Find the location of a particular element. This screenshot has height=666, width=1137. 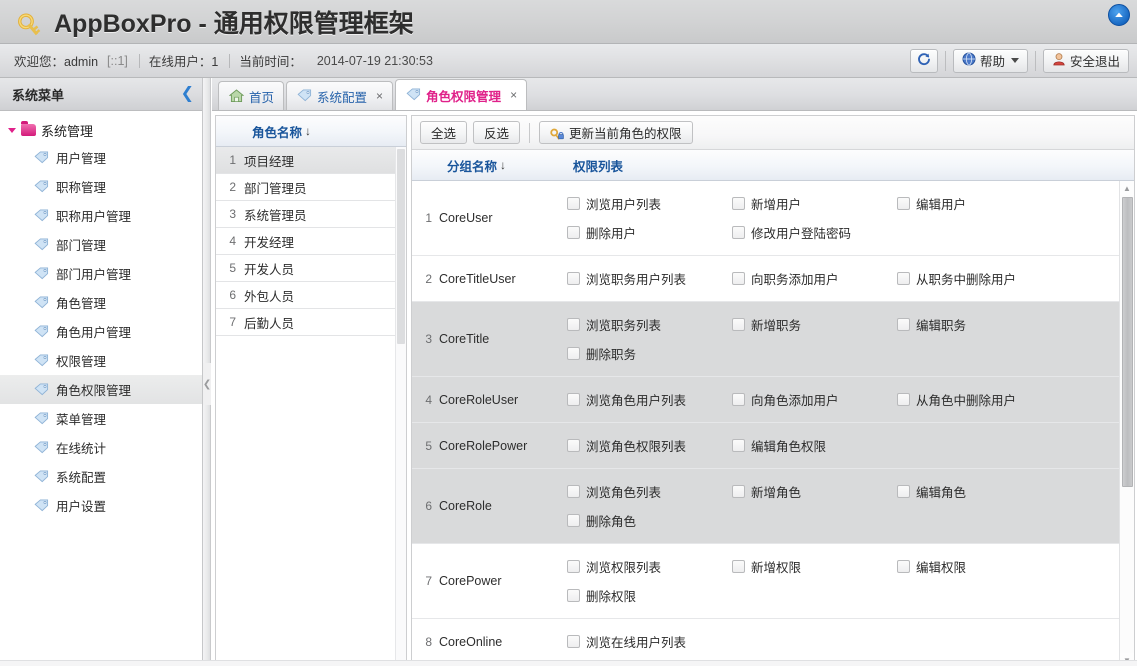

splitter-collapse-handle: ❮ is located at coordinates (207, 384).